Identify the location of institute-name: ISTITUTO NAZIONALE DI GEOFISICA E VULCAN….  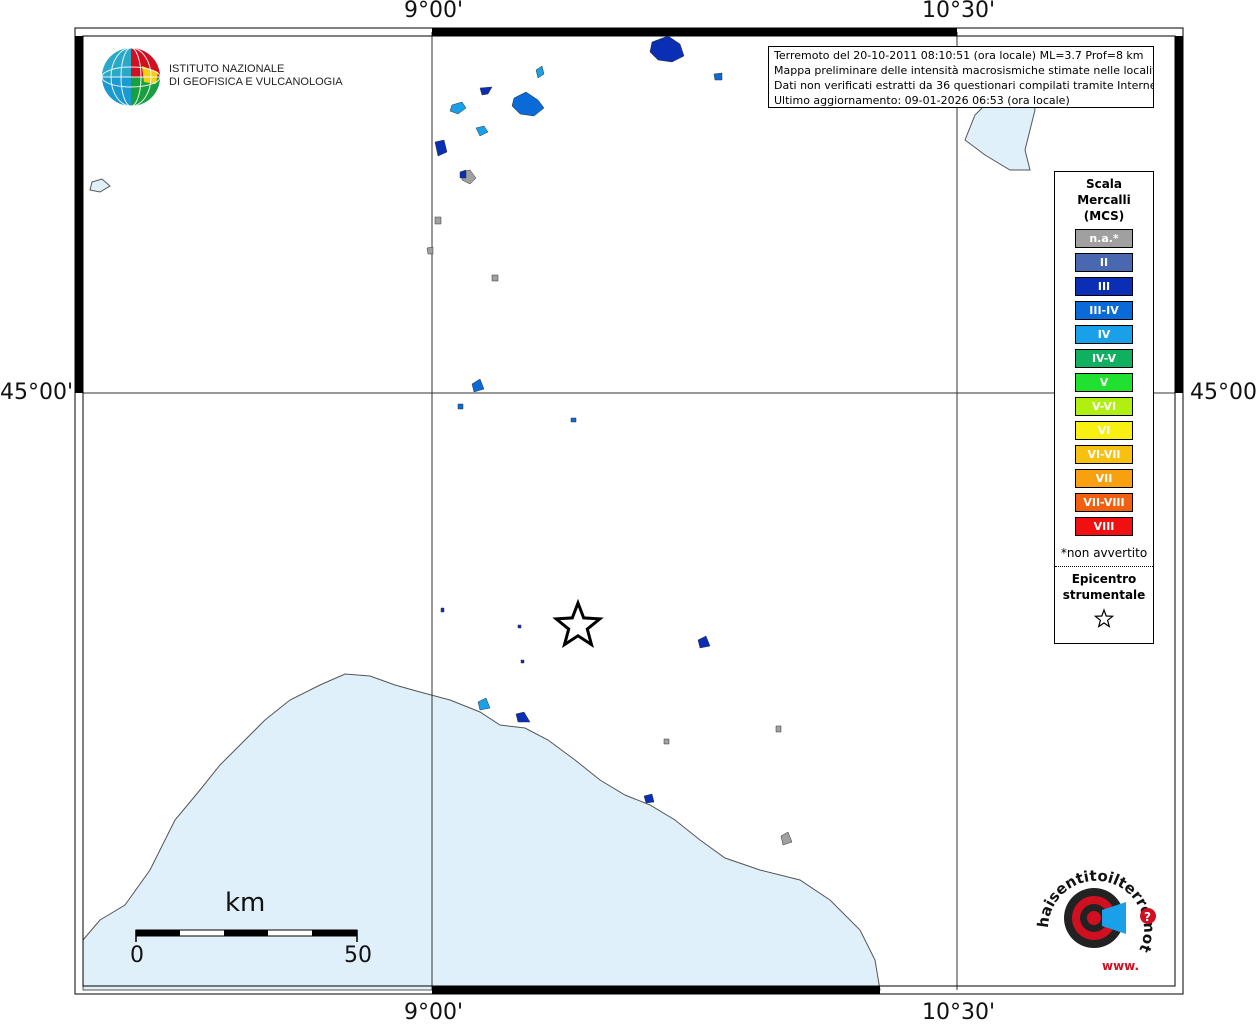
(256, 76).